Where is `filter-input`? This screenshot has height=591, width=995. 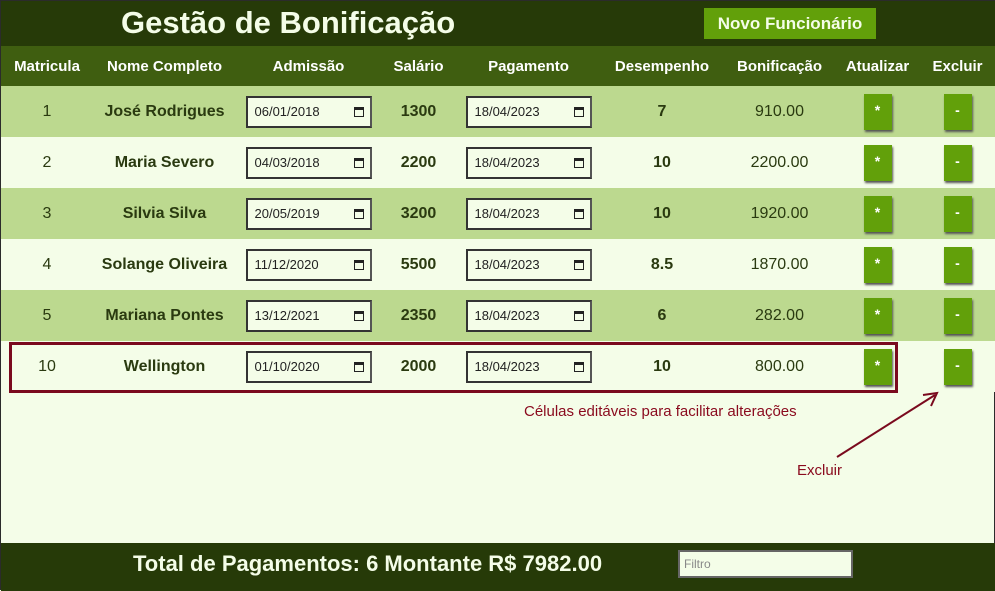
filter-input is located at coordinates (765, 564).